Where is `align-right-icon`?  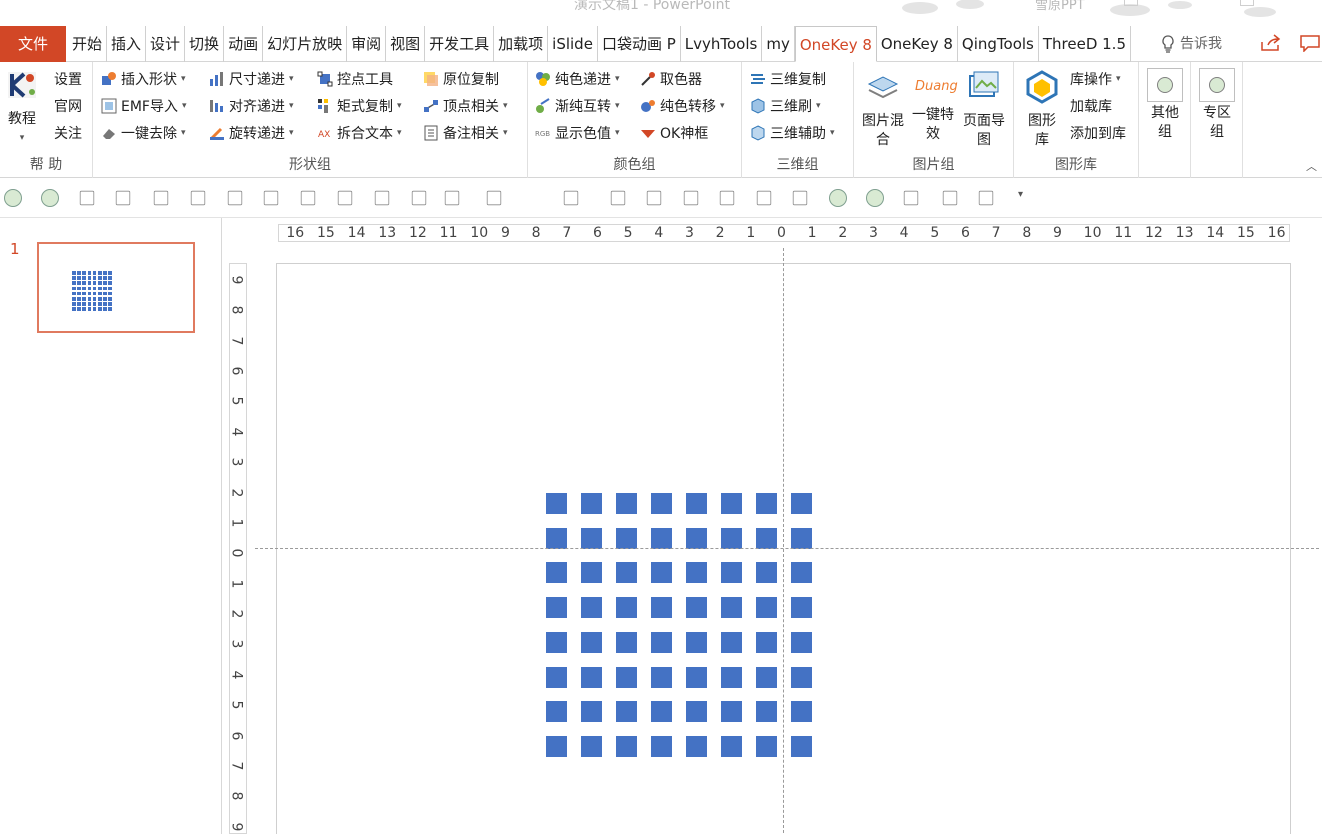
align-right-icon is located at coordinates (198, 198).